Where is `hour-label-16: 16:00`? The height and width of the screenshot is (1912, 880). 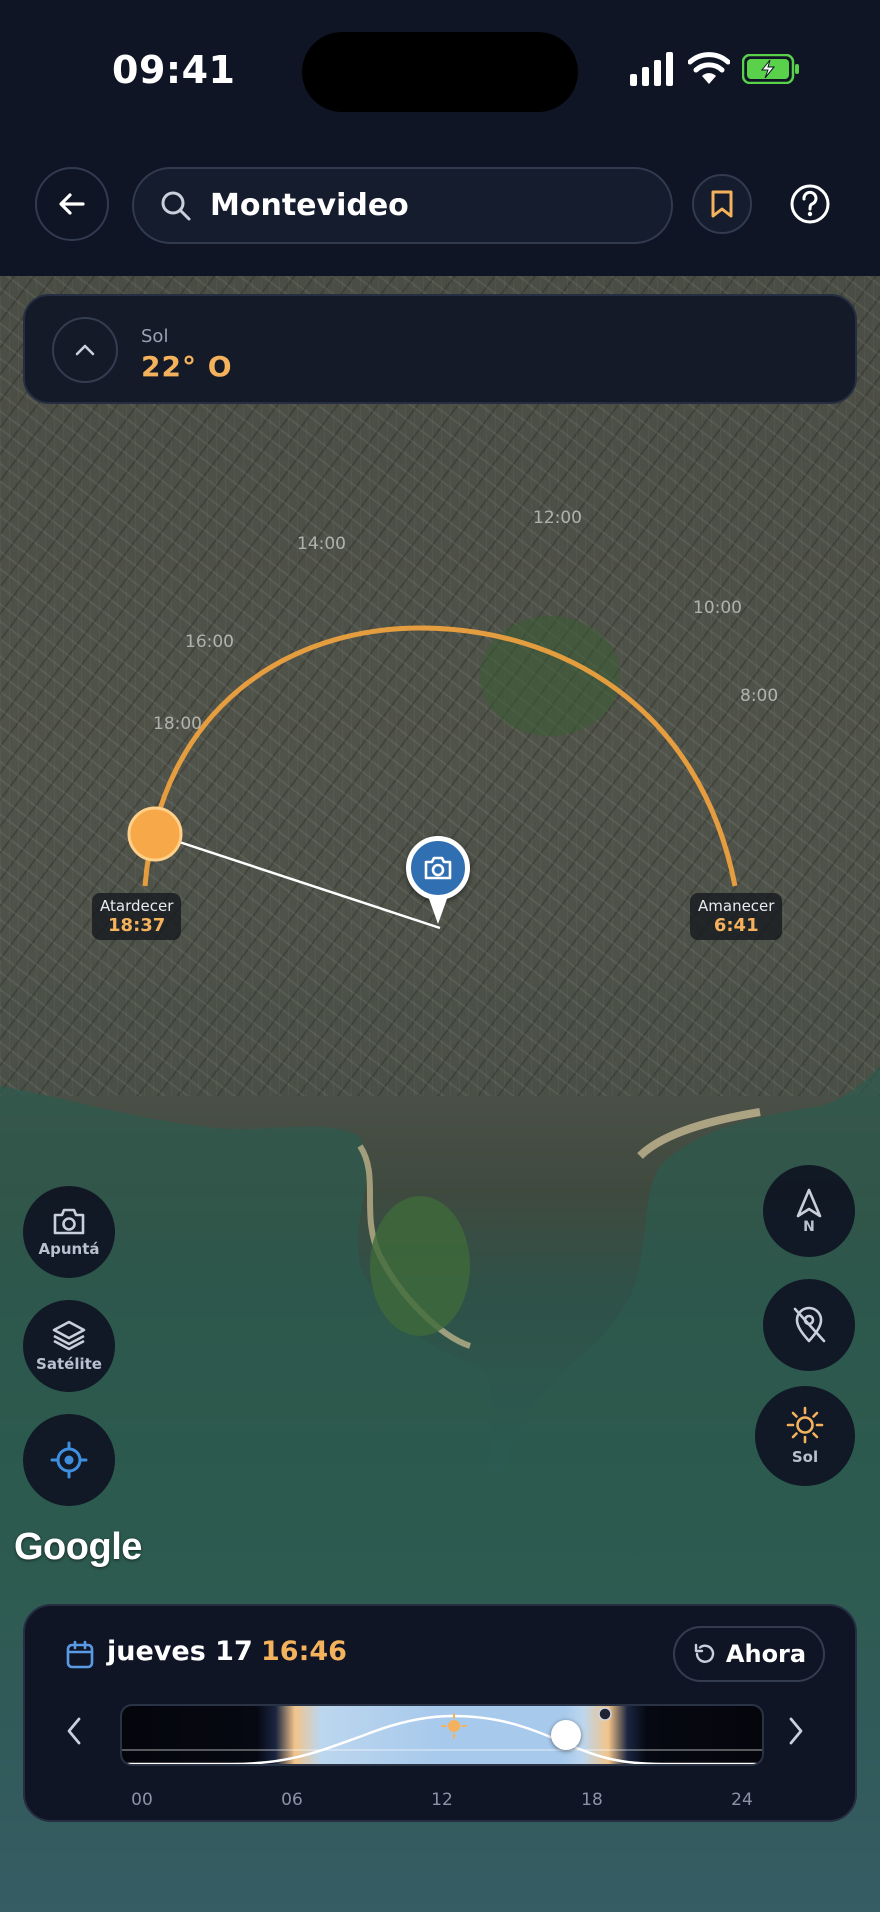
hour-label-16: 16:00 is located at coordinates (209, 642).